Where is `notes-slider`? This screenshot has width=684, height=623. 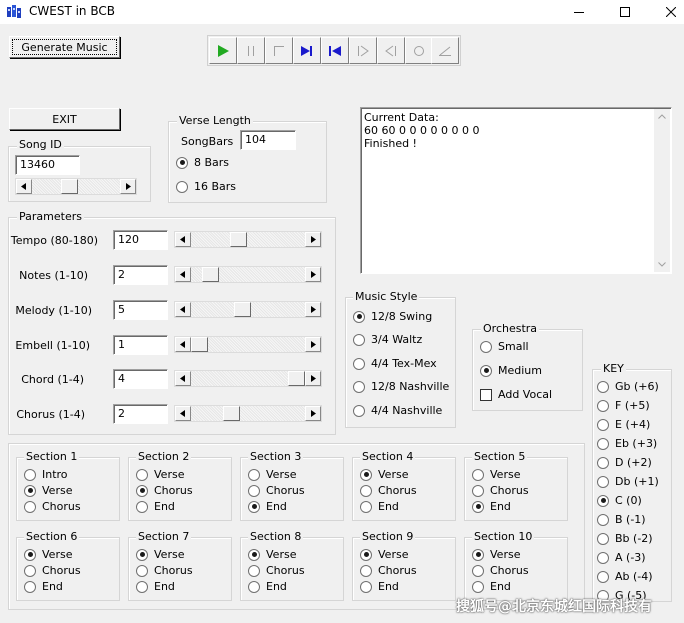
notes-slider is located at coordinates (248, 274).